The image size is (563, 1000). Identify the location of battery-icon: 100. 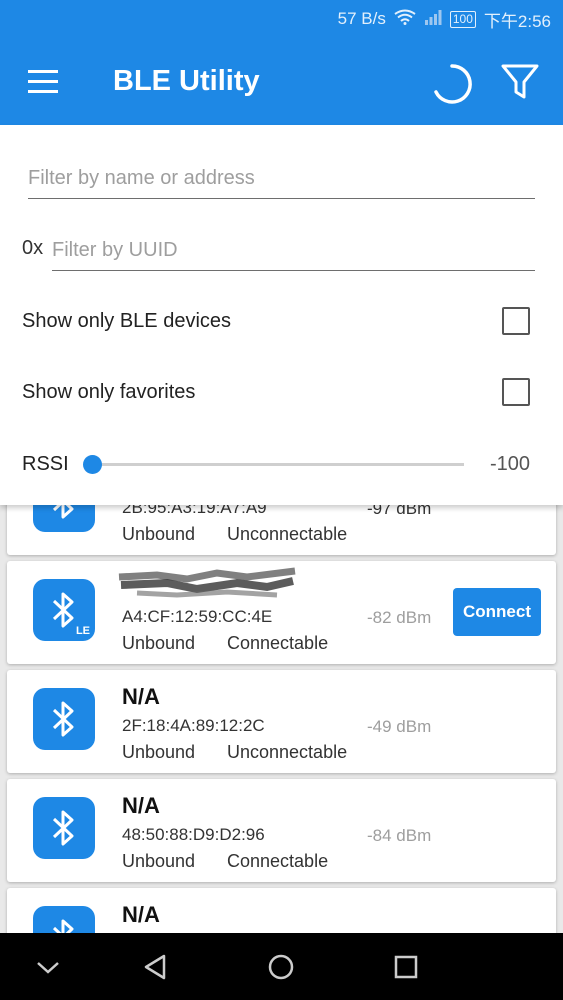
(462, 19).